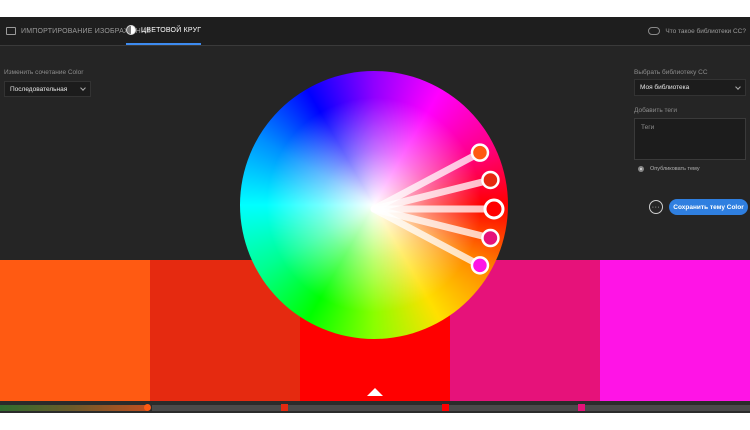 This screenshot has width=750, height=430. What do you see at coordinates (147, 407) in the screenshot?
I see `slider-handle` at bounding box center [147, 407].